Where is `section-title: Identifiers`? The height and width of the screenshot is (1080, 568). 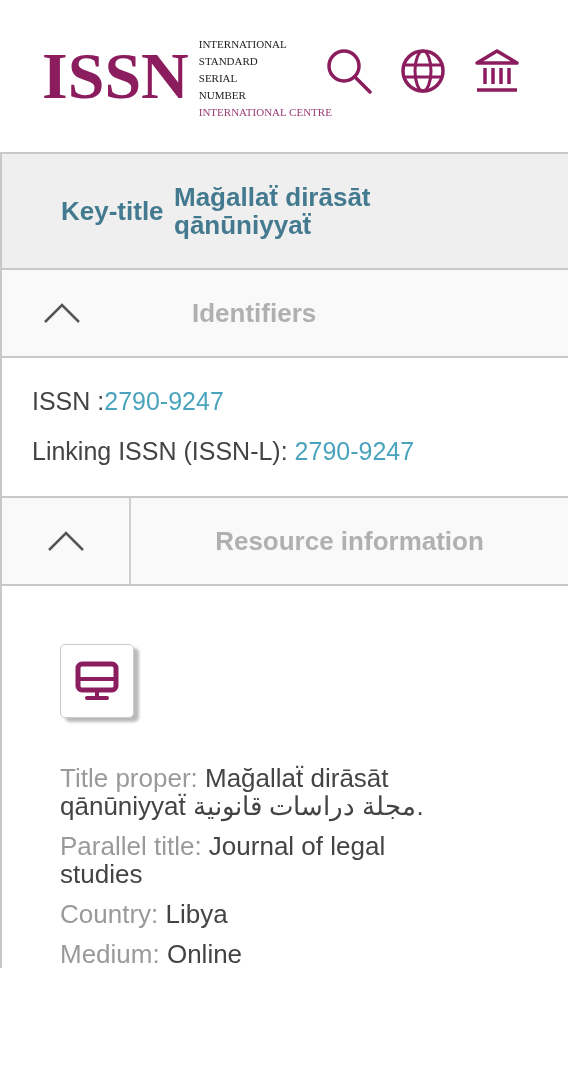 section-title: Identifiers is located at coordinates (254, 313).